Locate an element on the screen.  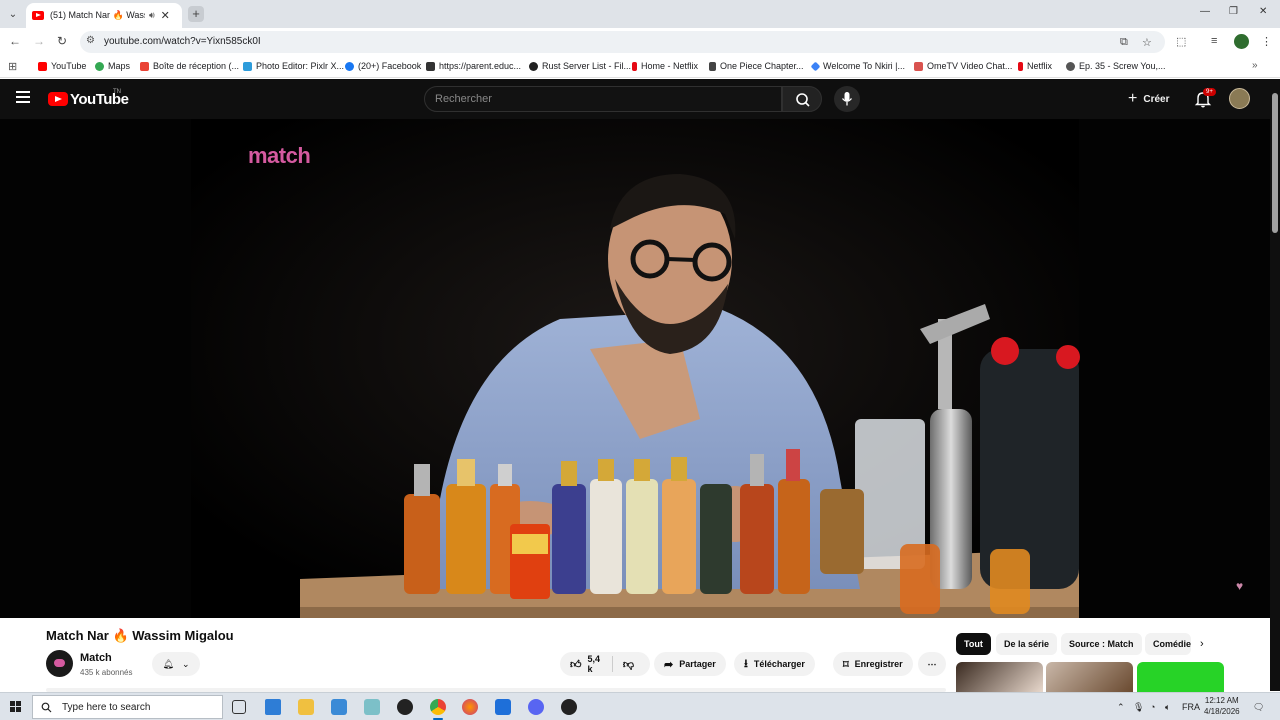
house-icon is located at coordinates (430, 66).